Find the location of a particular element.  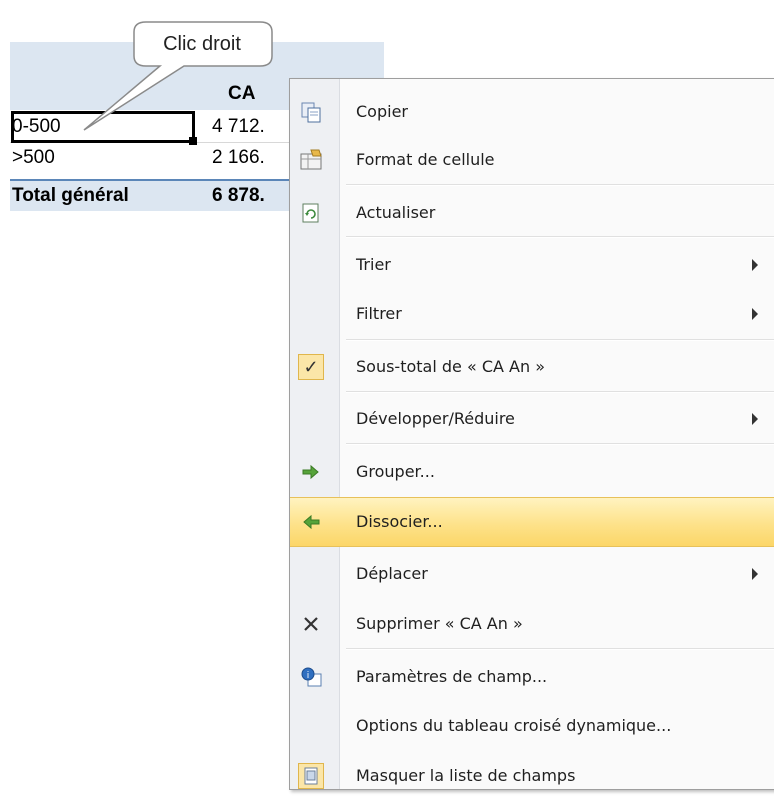

callout-text: Clic droit is located at coordinates (202, 44).